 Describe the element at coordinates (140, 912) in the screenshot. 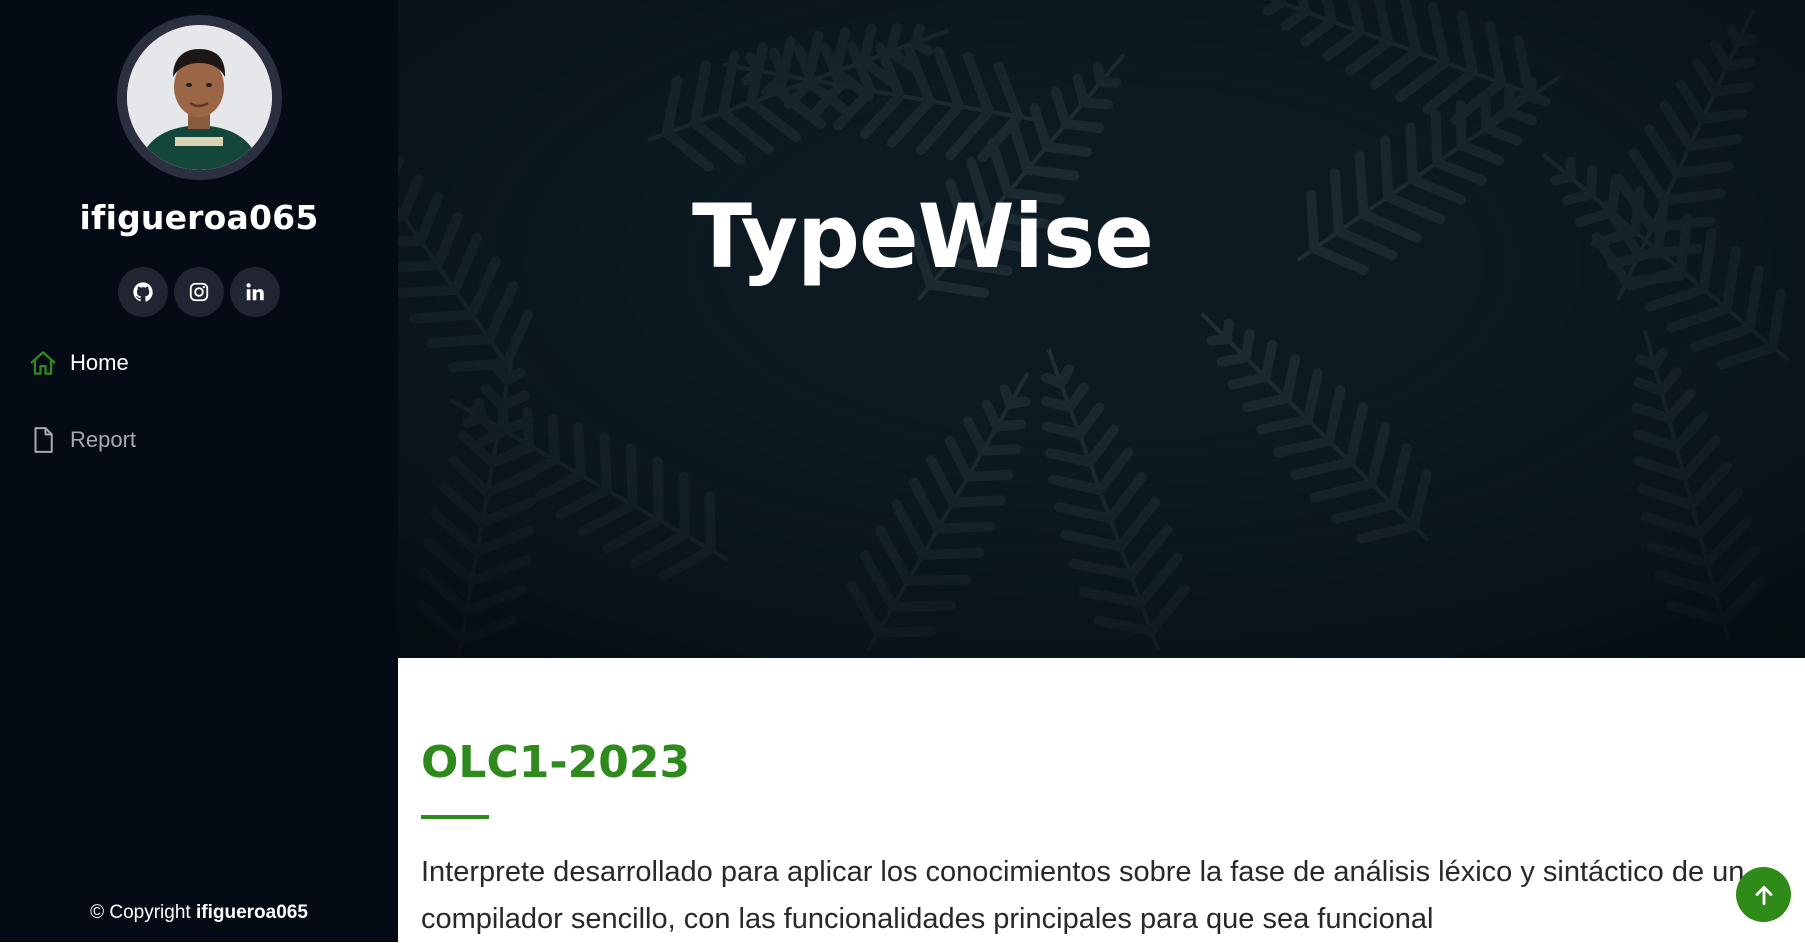

I see `copyright-prefix: © Copyright` at that location.